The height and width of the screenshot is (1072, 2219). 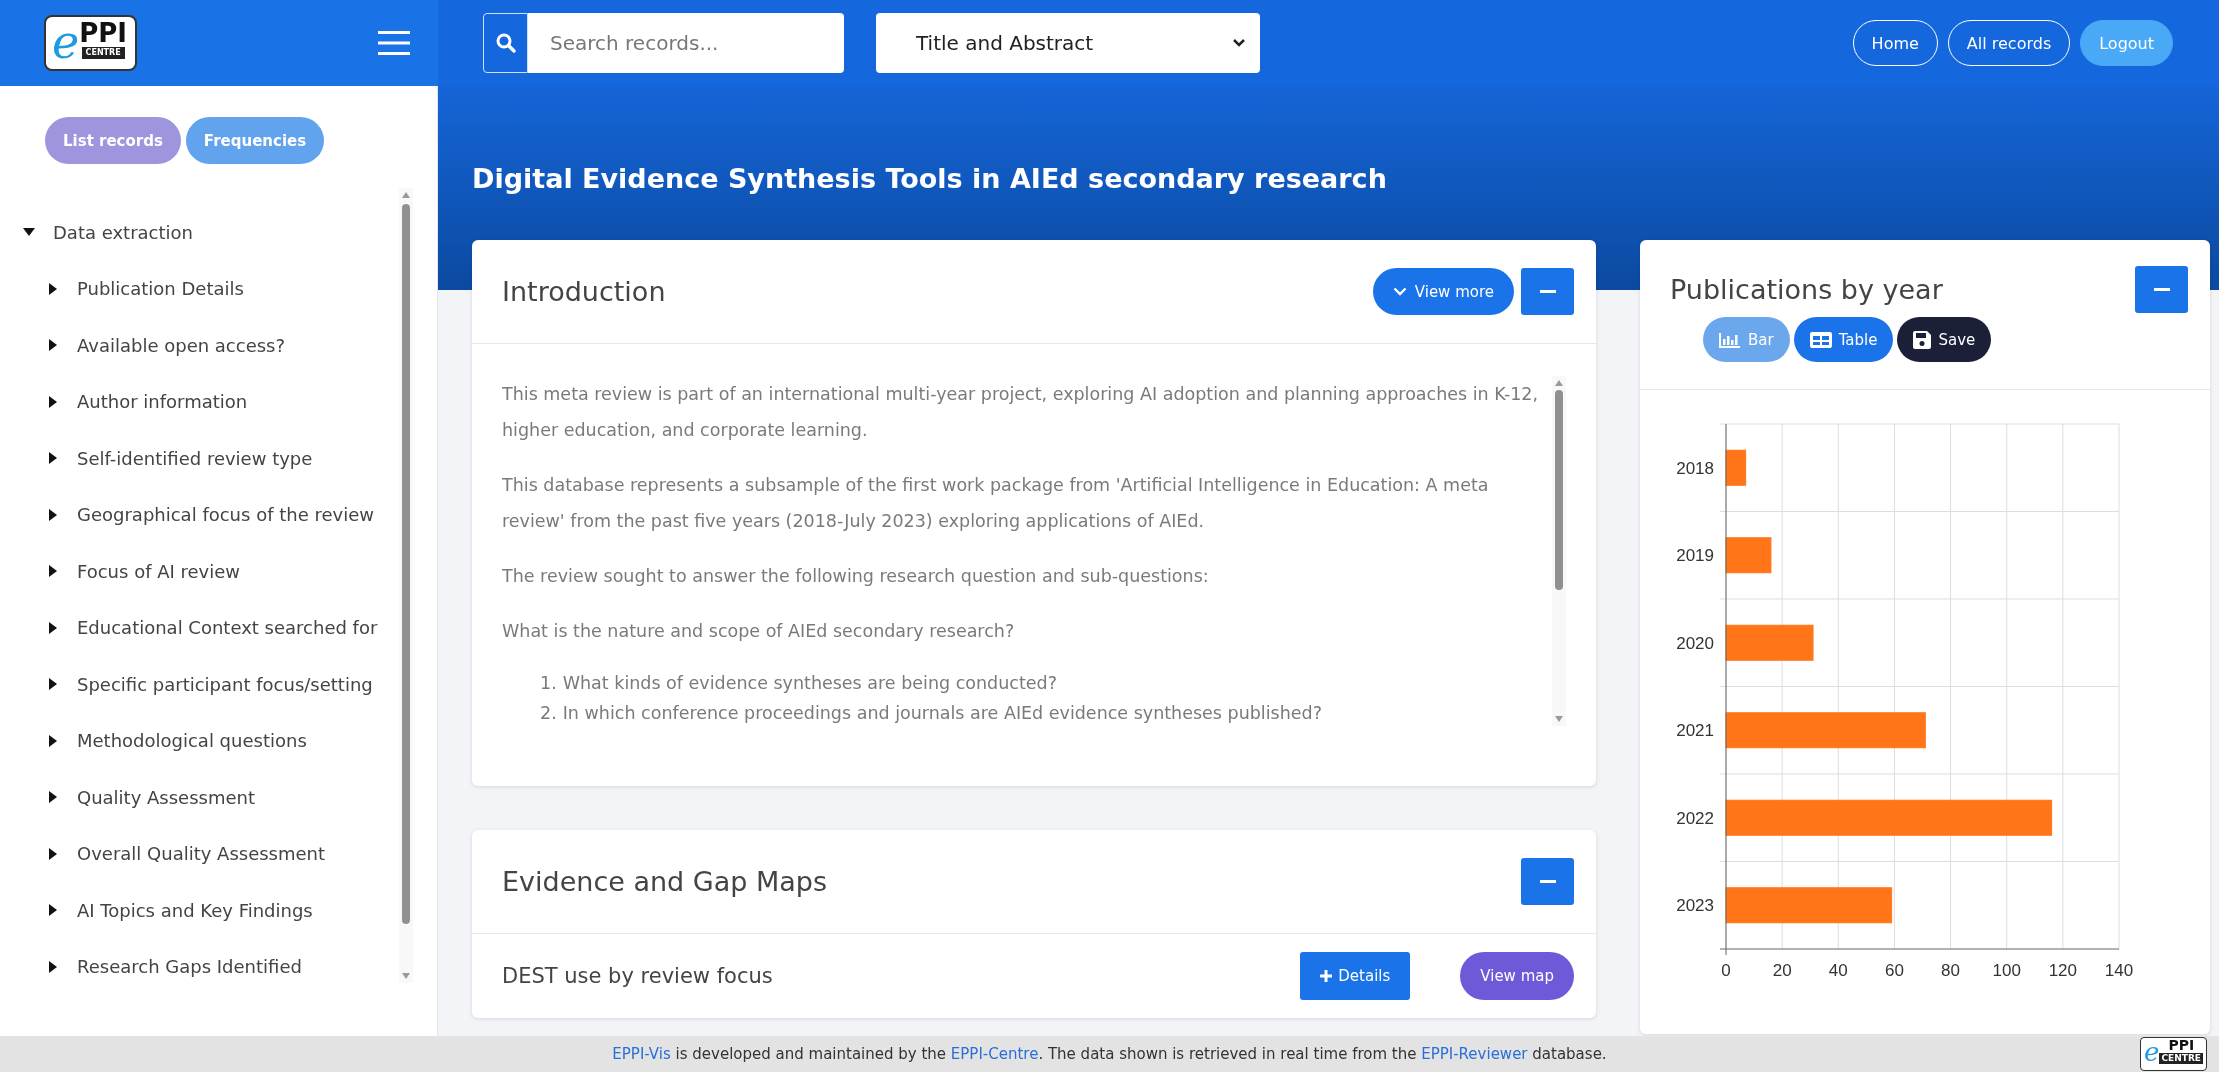 I want to click on bar-chart-icon, so click(x=1730, y=339).